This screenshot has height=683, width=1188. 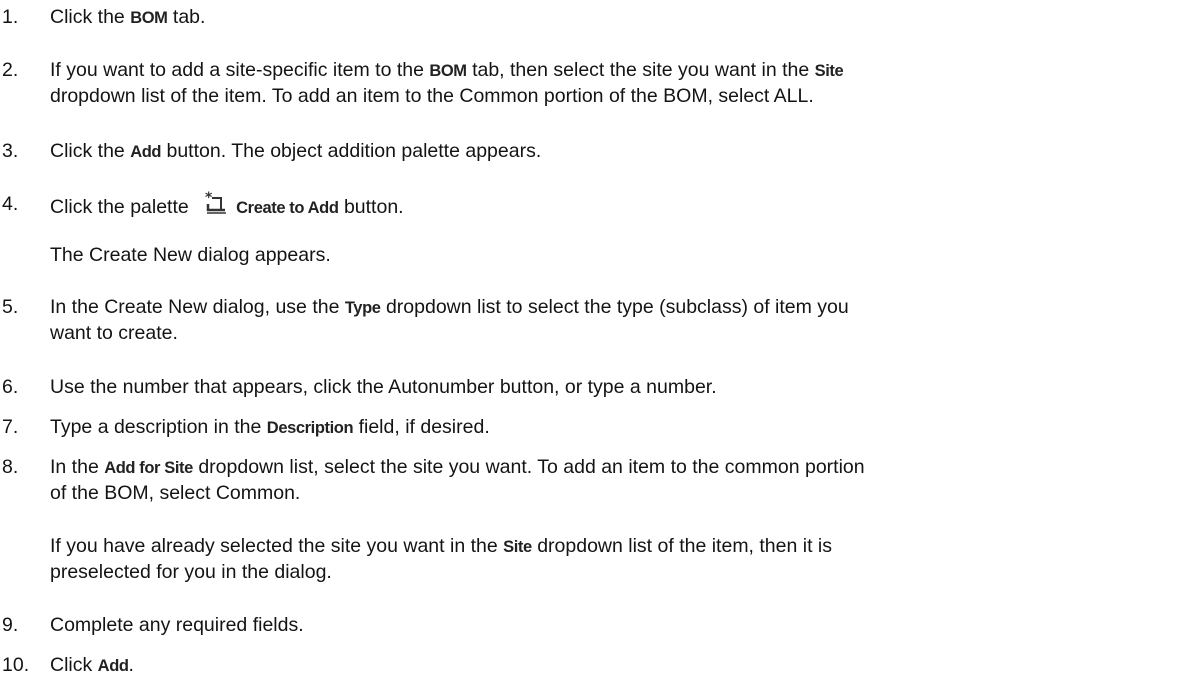 I want to click on step-number: 2., so click(x=10, y=70).